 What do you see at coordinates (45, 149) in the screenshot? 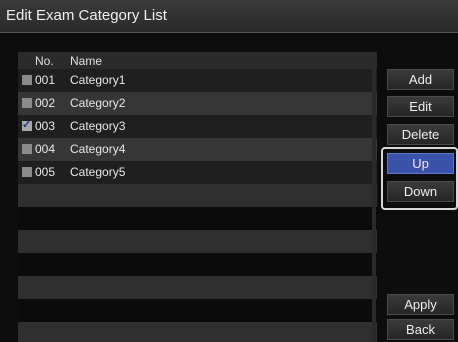
I see `row-number: 004` at bounding box center [45, 149].